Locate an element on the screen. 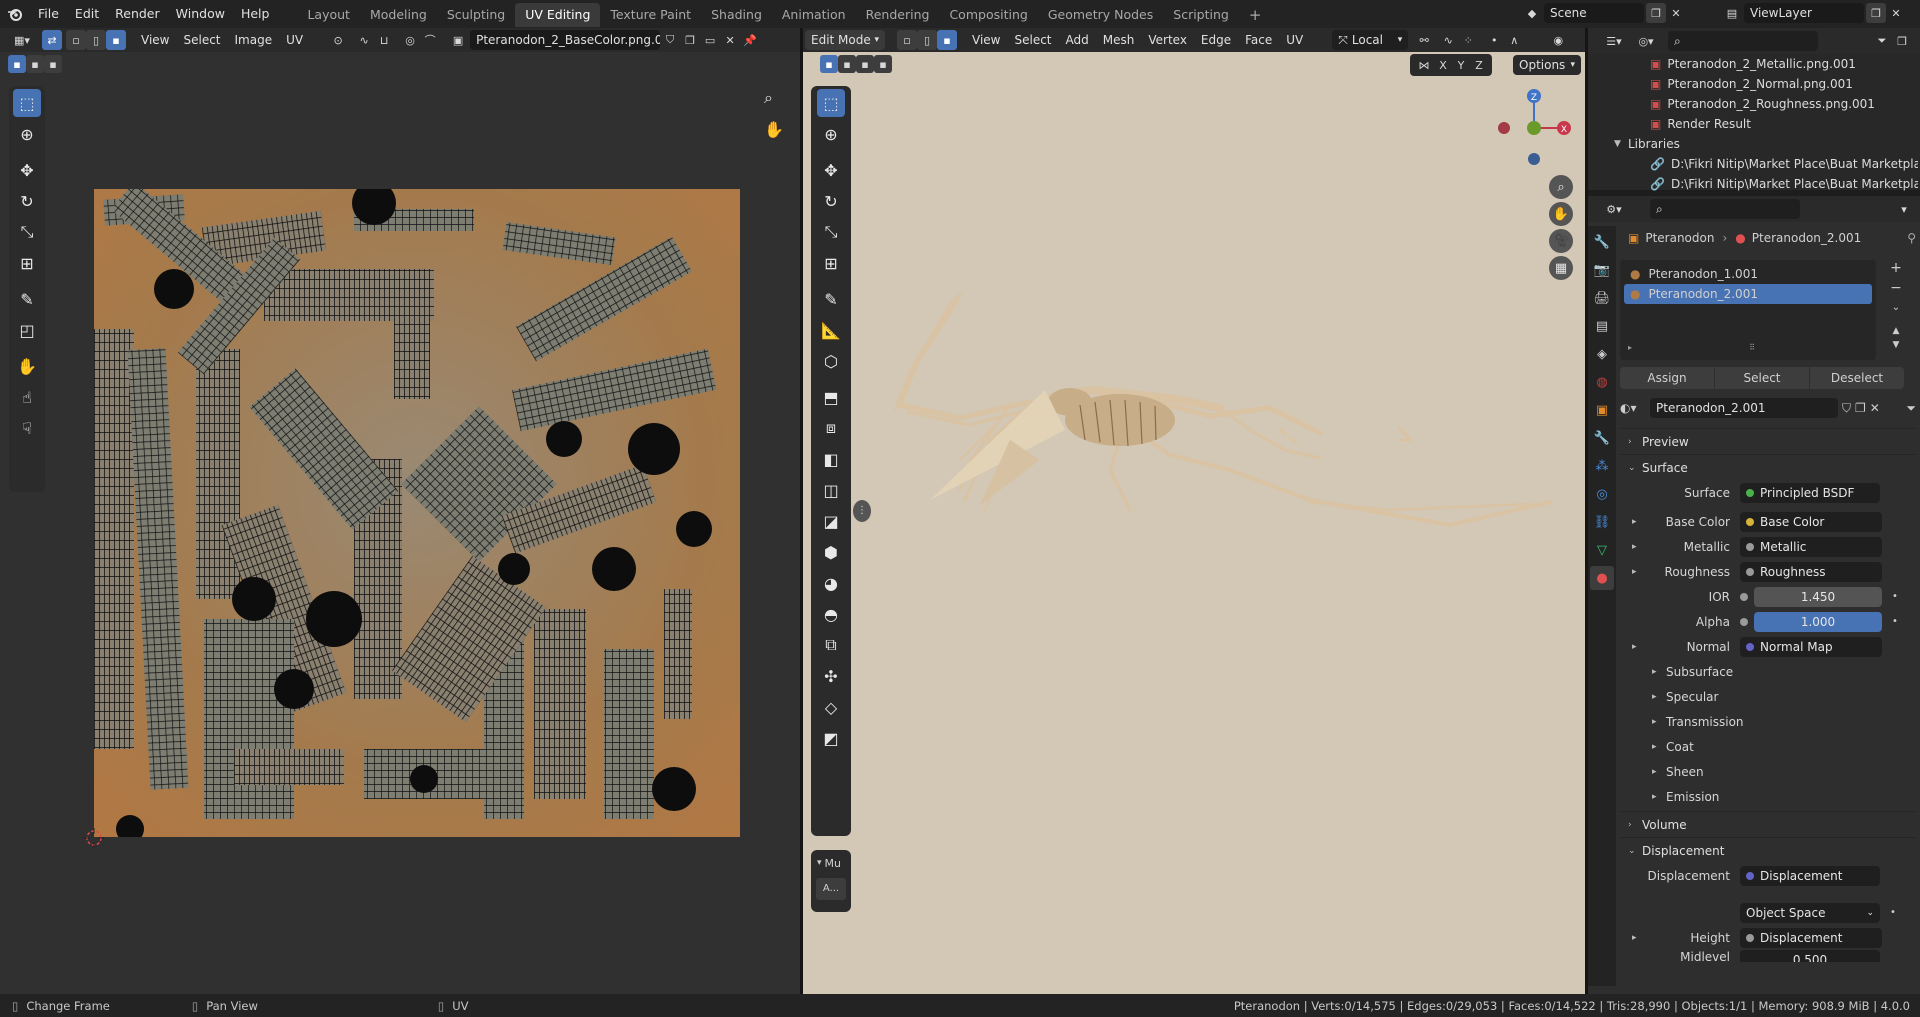  uv-menu-image: Image is located at coordinates (254, 40).